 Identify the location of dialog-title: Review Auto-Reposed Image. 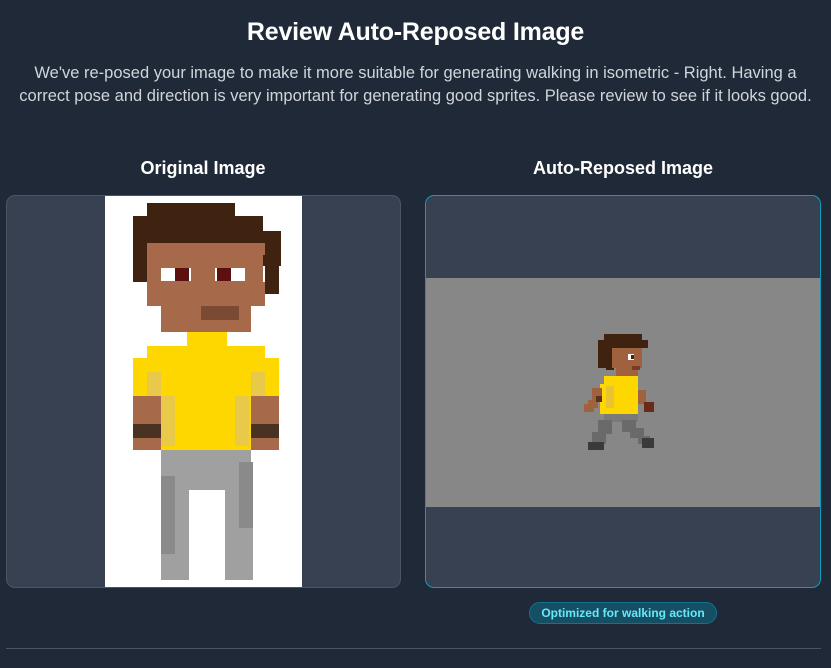
(415, 32).